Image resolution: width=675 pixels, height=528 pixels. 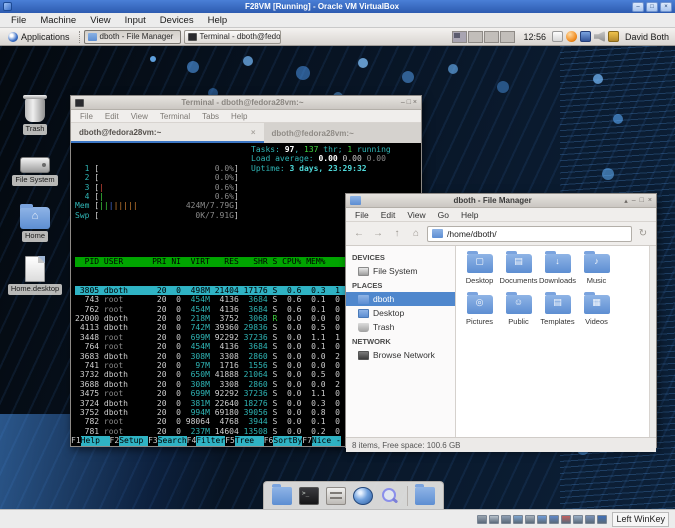 What do you see at coordinates (195, 375) in the screenshot?
I see `virt: 650M` at bounding box center [195, 375].